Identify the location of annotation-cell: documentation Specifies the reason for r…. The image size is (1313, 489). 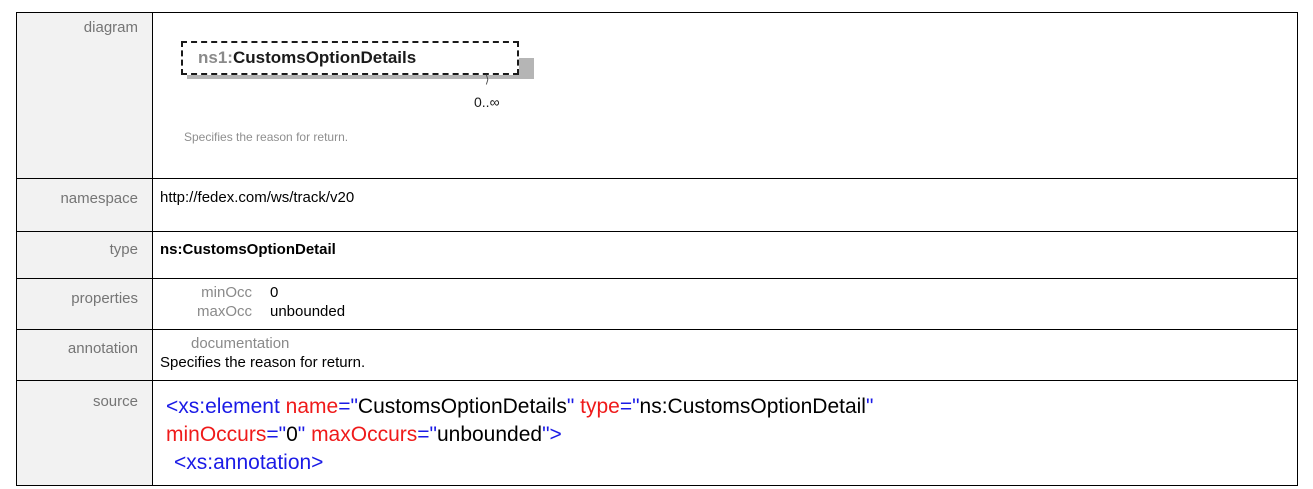
(725, 355).